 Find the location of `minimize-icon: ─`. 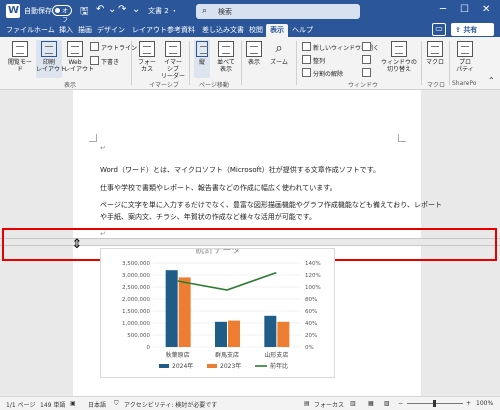

minimize-icon: ─ is located at coordinates (443, 9).